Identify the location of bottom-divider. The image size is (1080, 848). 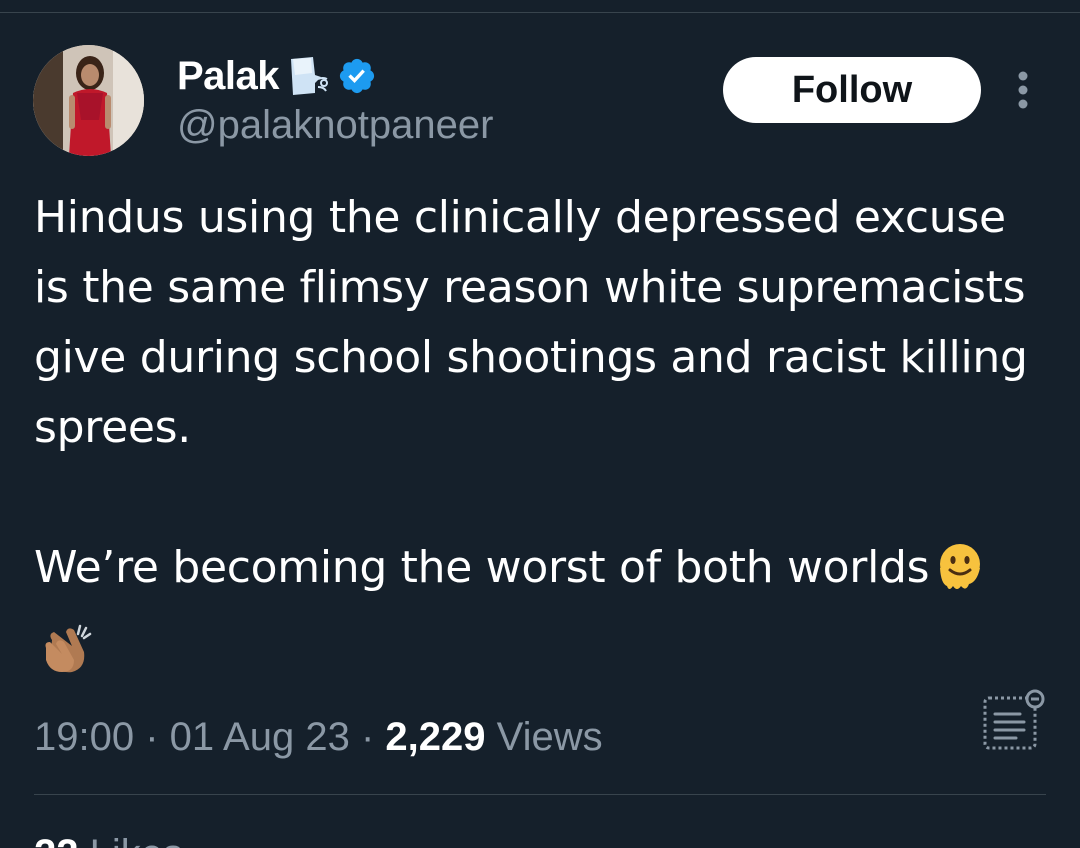
(540, 794).